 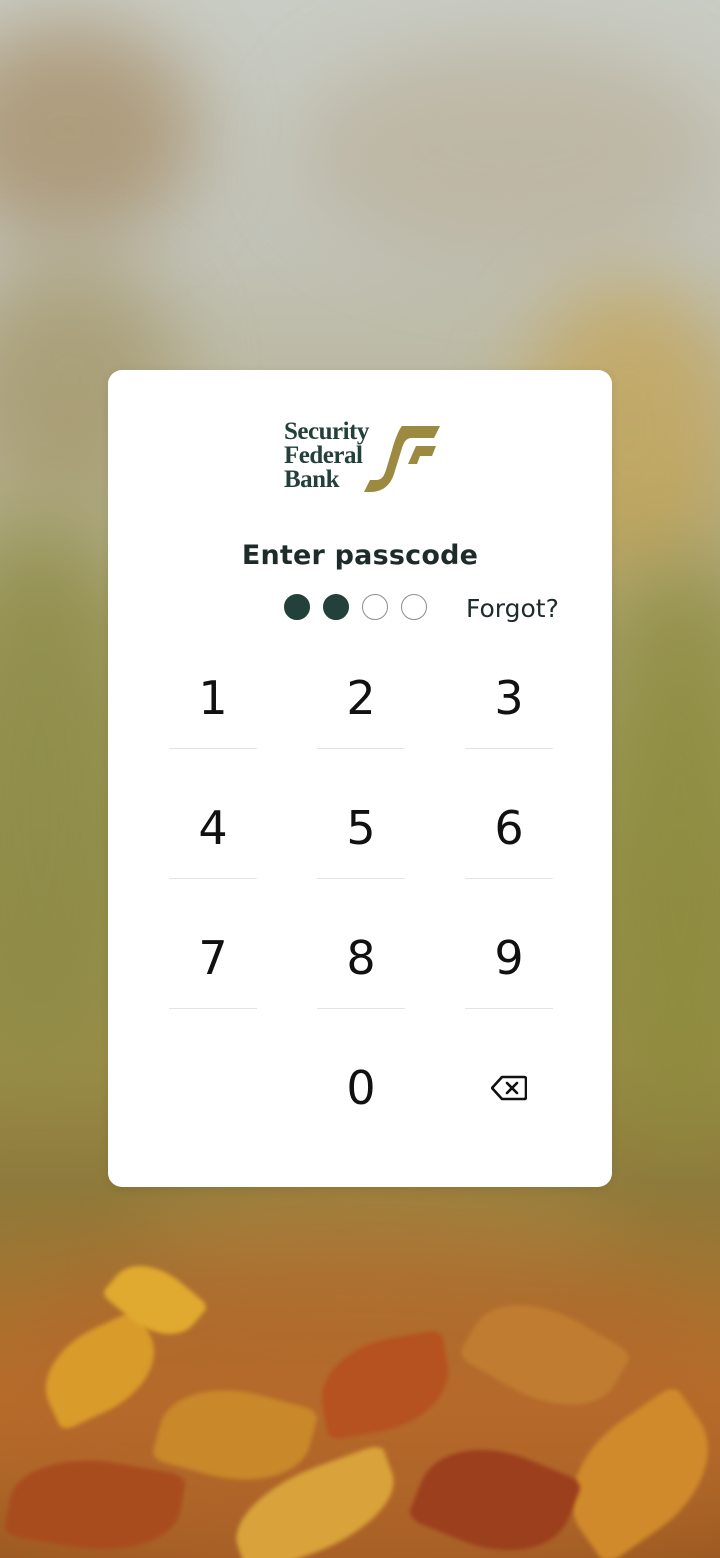 I want to click on logo-line-1: Security, so click(x=326, y=431).